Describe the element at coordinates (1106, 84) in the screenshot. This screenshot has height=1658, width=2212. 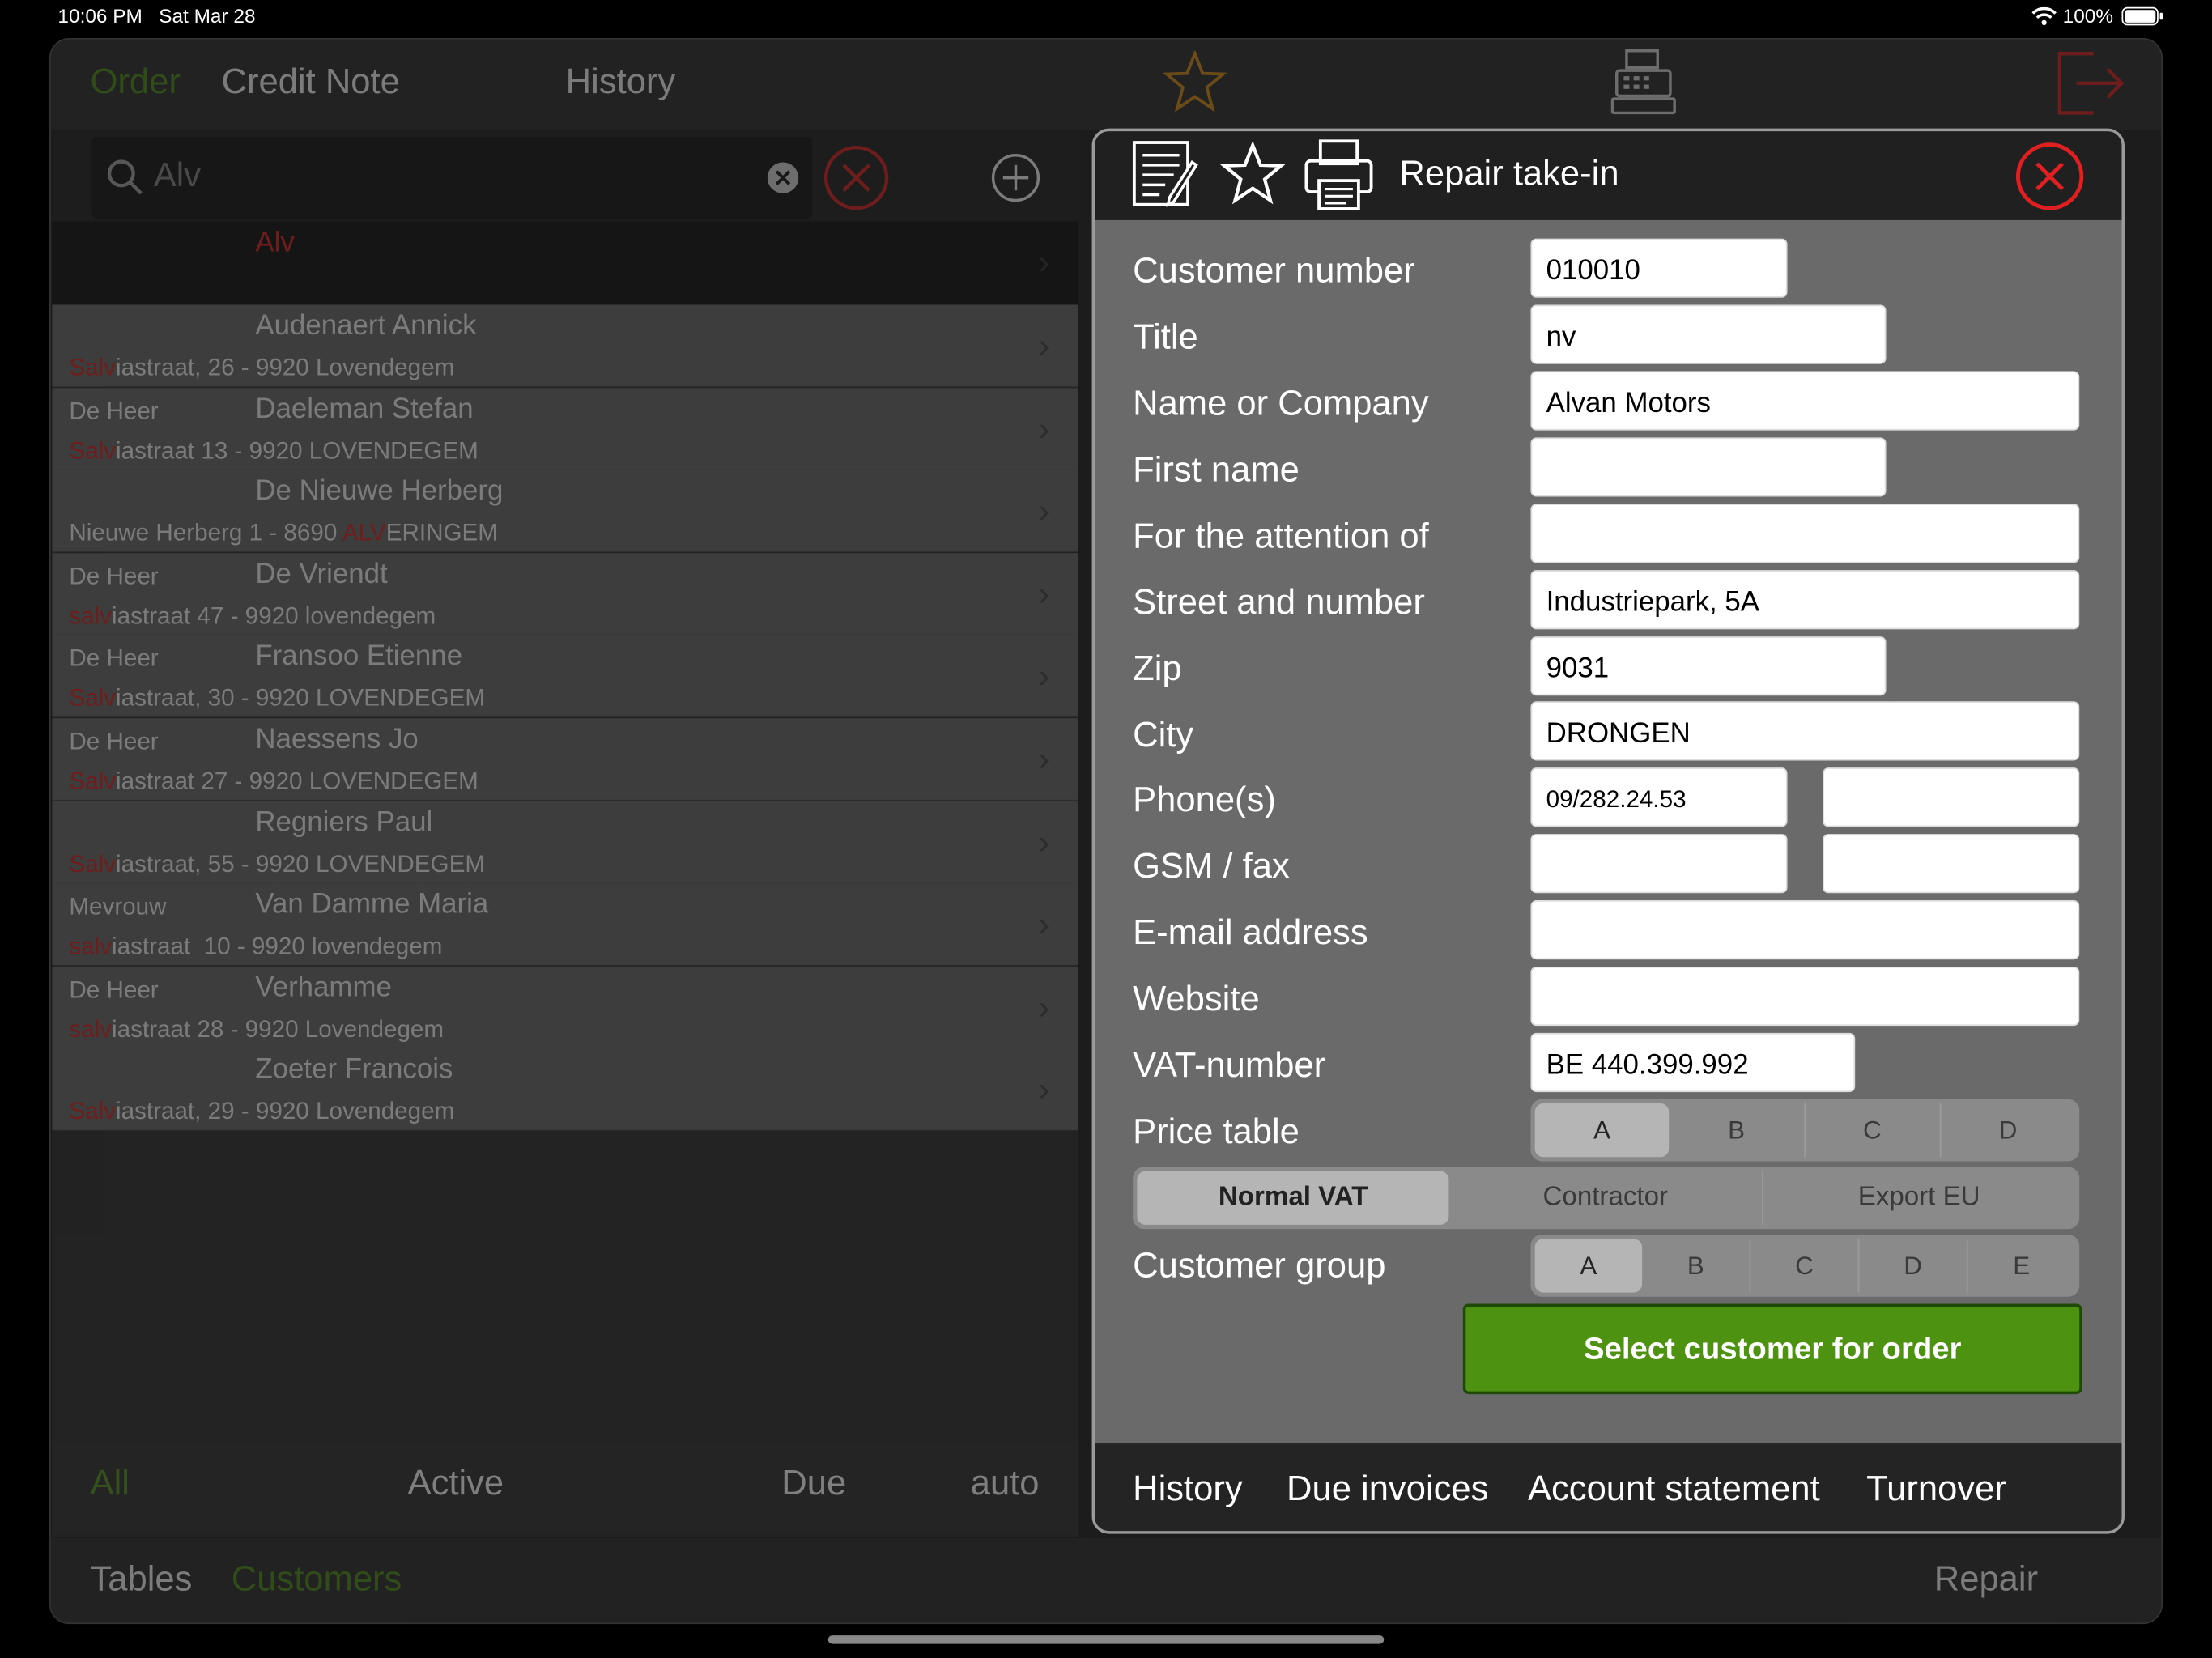
I see `top-bar: Order Credit Note History` at that location.